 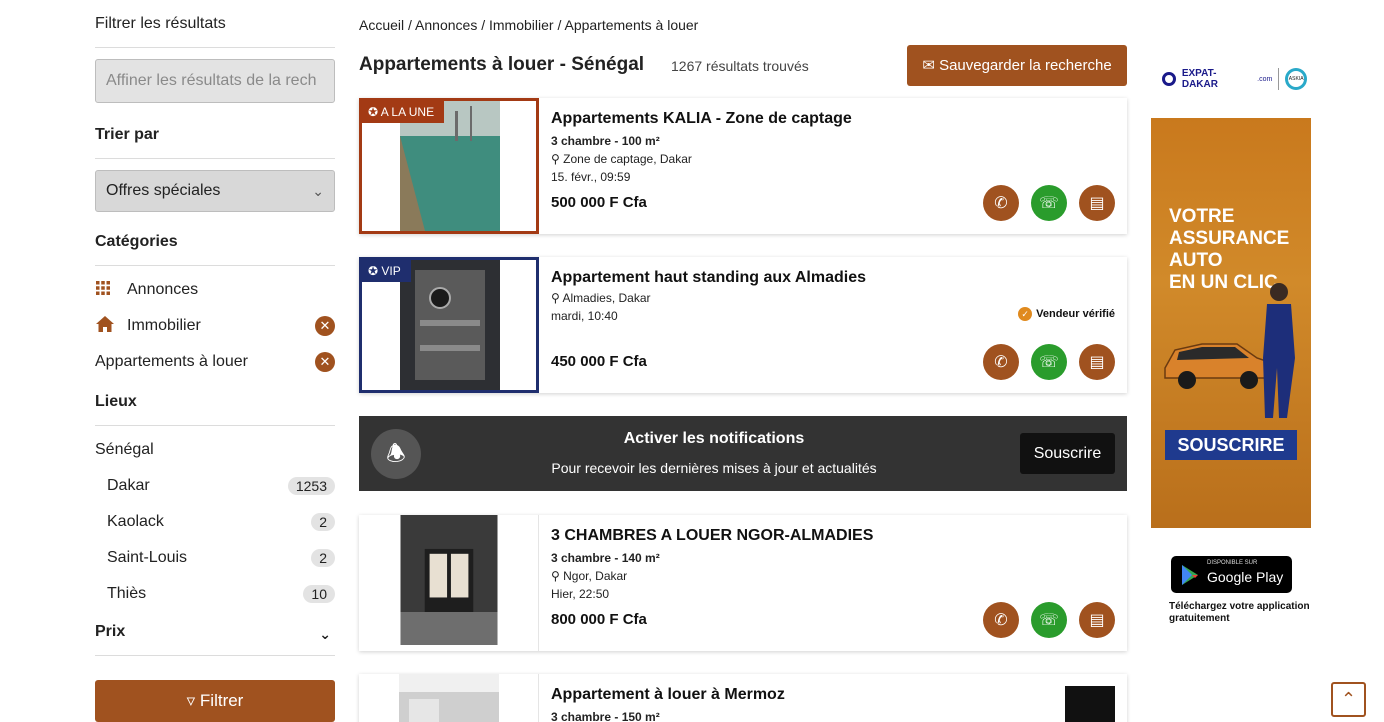 I want to click on category-appartements: Appartements à louer ✕, so click(x=215, y=362).